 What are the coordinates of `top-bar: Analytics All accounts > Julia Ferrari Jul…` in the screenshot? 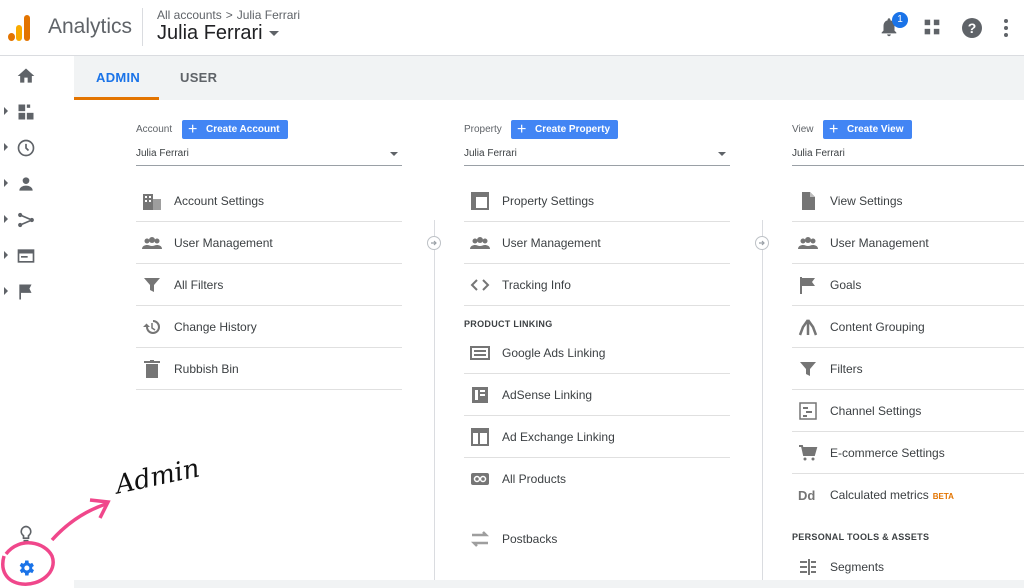 It's located at (512, 28).